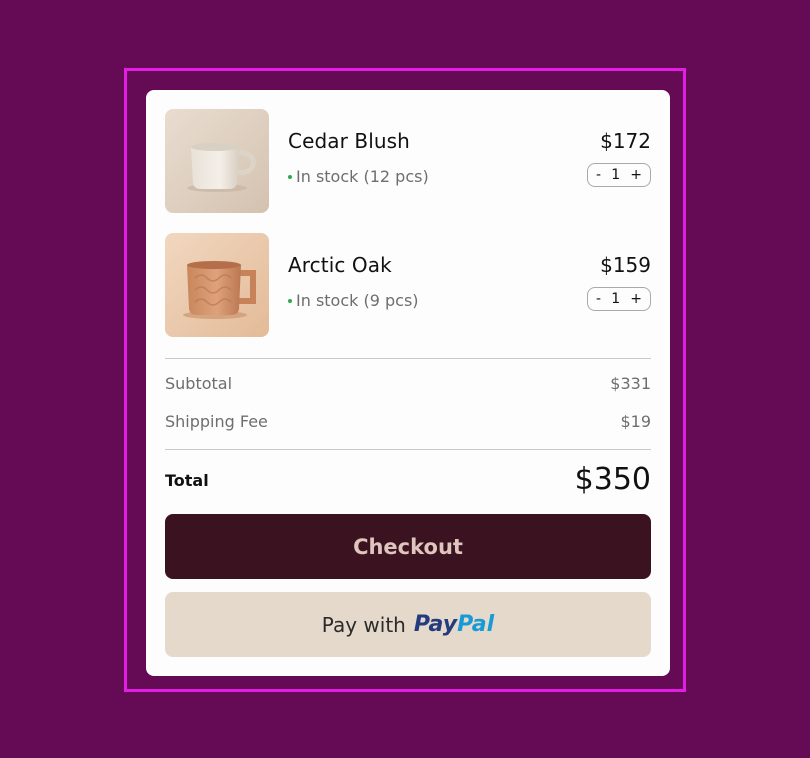 This screenshot has height=758, width=810. I want to click on subtotal-value: $331, so click(630, 383).